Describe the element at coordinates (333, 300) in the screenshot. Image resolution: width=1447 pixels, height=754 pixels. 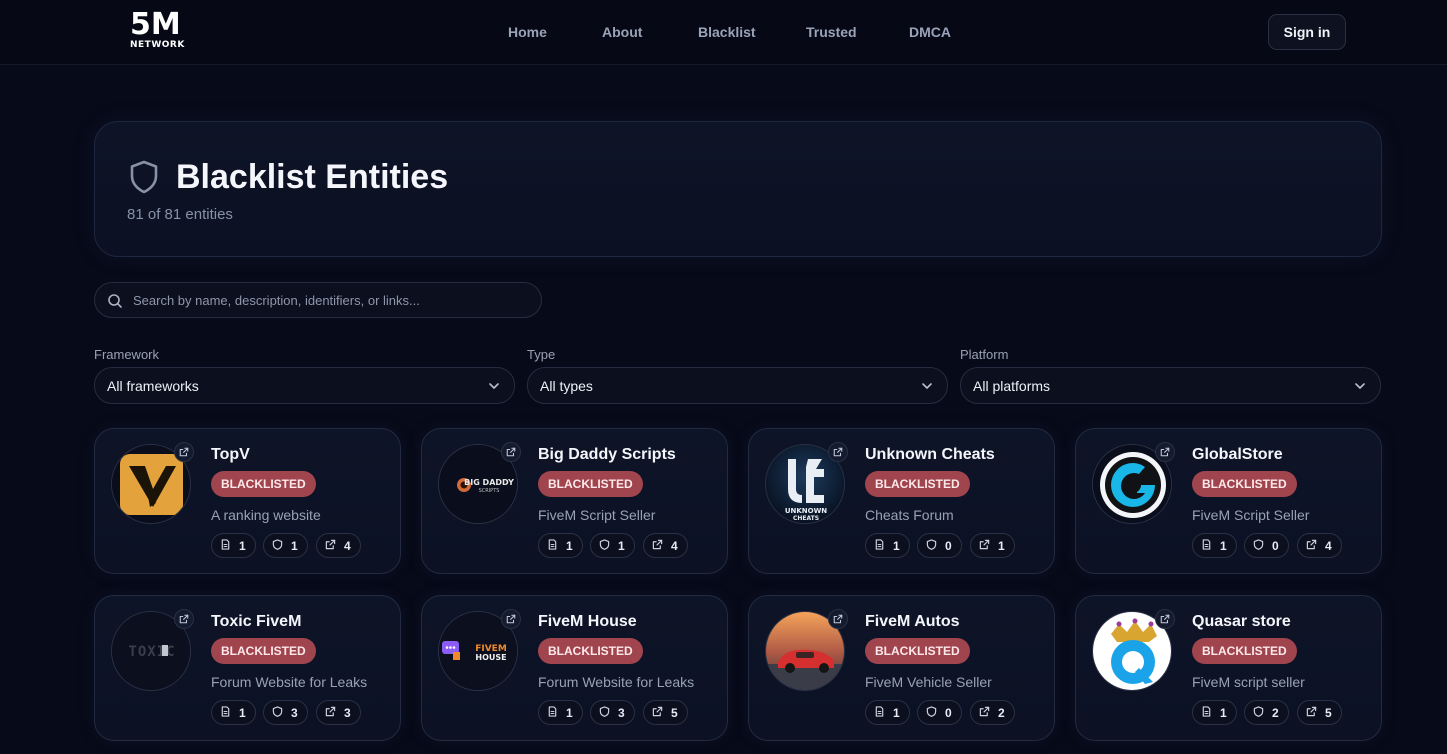
I see `search-input` at that location.